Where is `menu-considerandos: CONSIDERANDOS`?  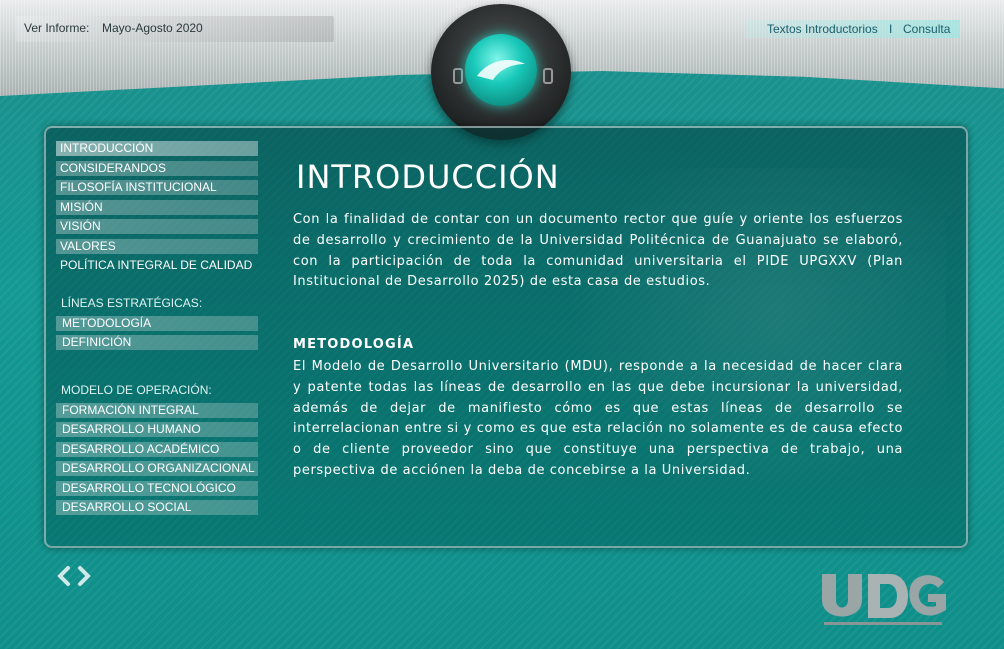
menu-considerandos: CONSIDERANDOS is located at coordinates (157, 168).